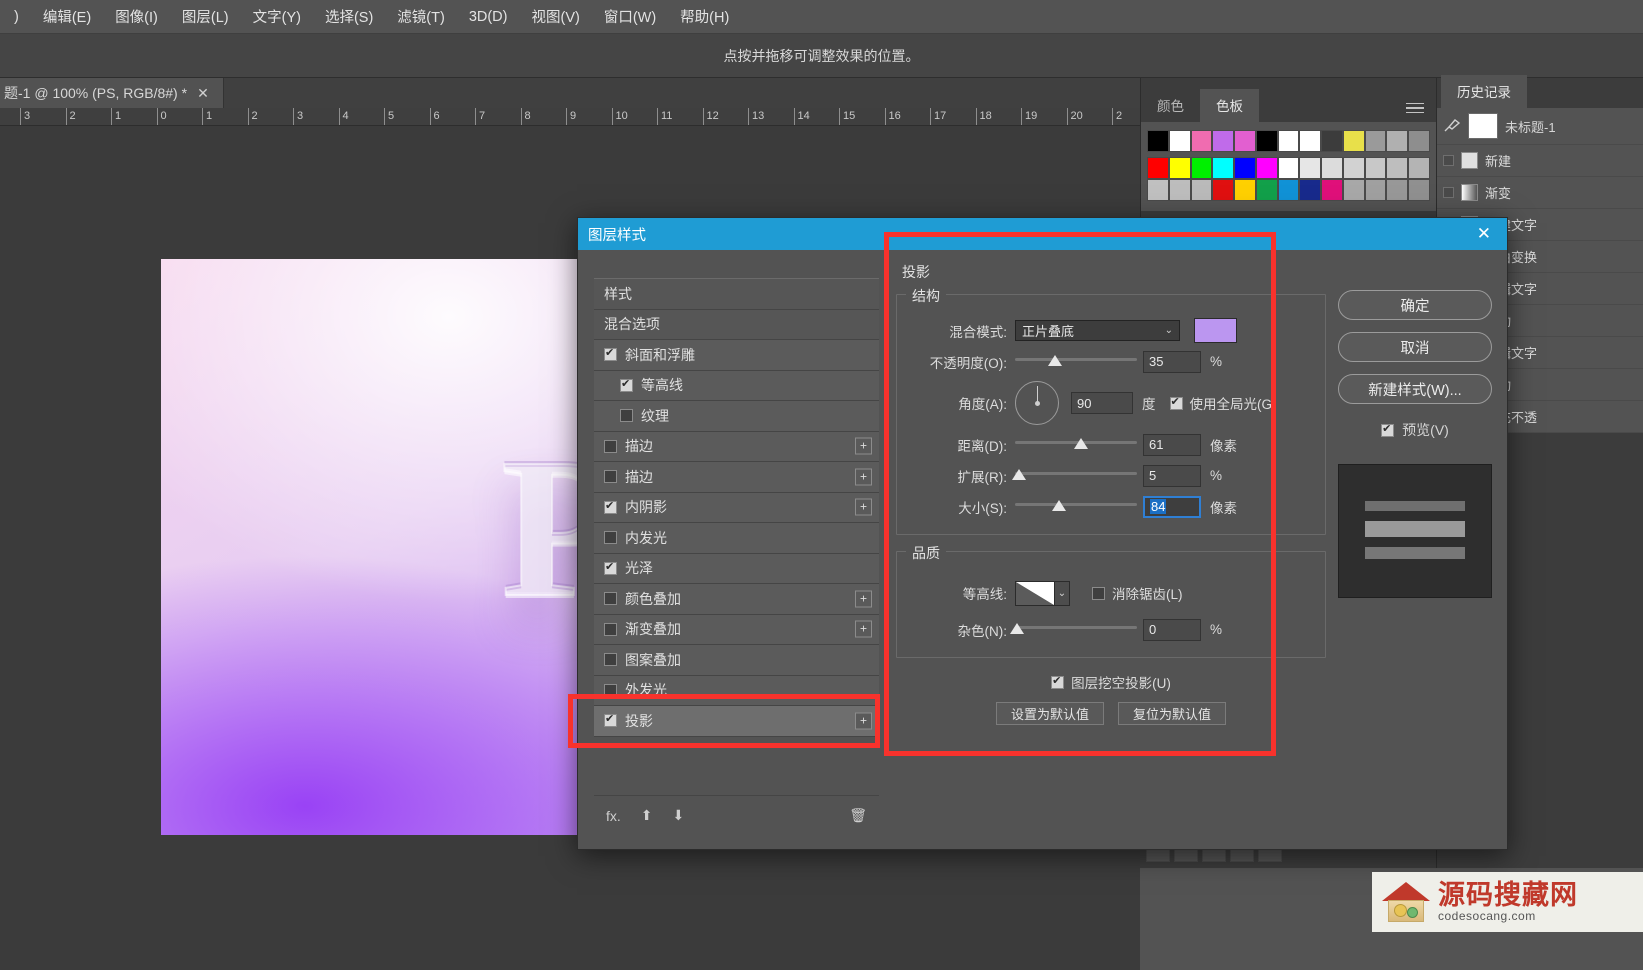 The image size is (1643, 970). What do you see at coordinates (1215, 330) in the screenshot?
I see `shadow-color-swatch` at bounding box center [1215, 330].